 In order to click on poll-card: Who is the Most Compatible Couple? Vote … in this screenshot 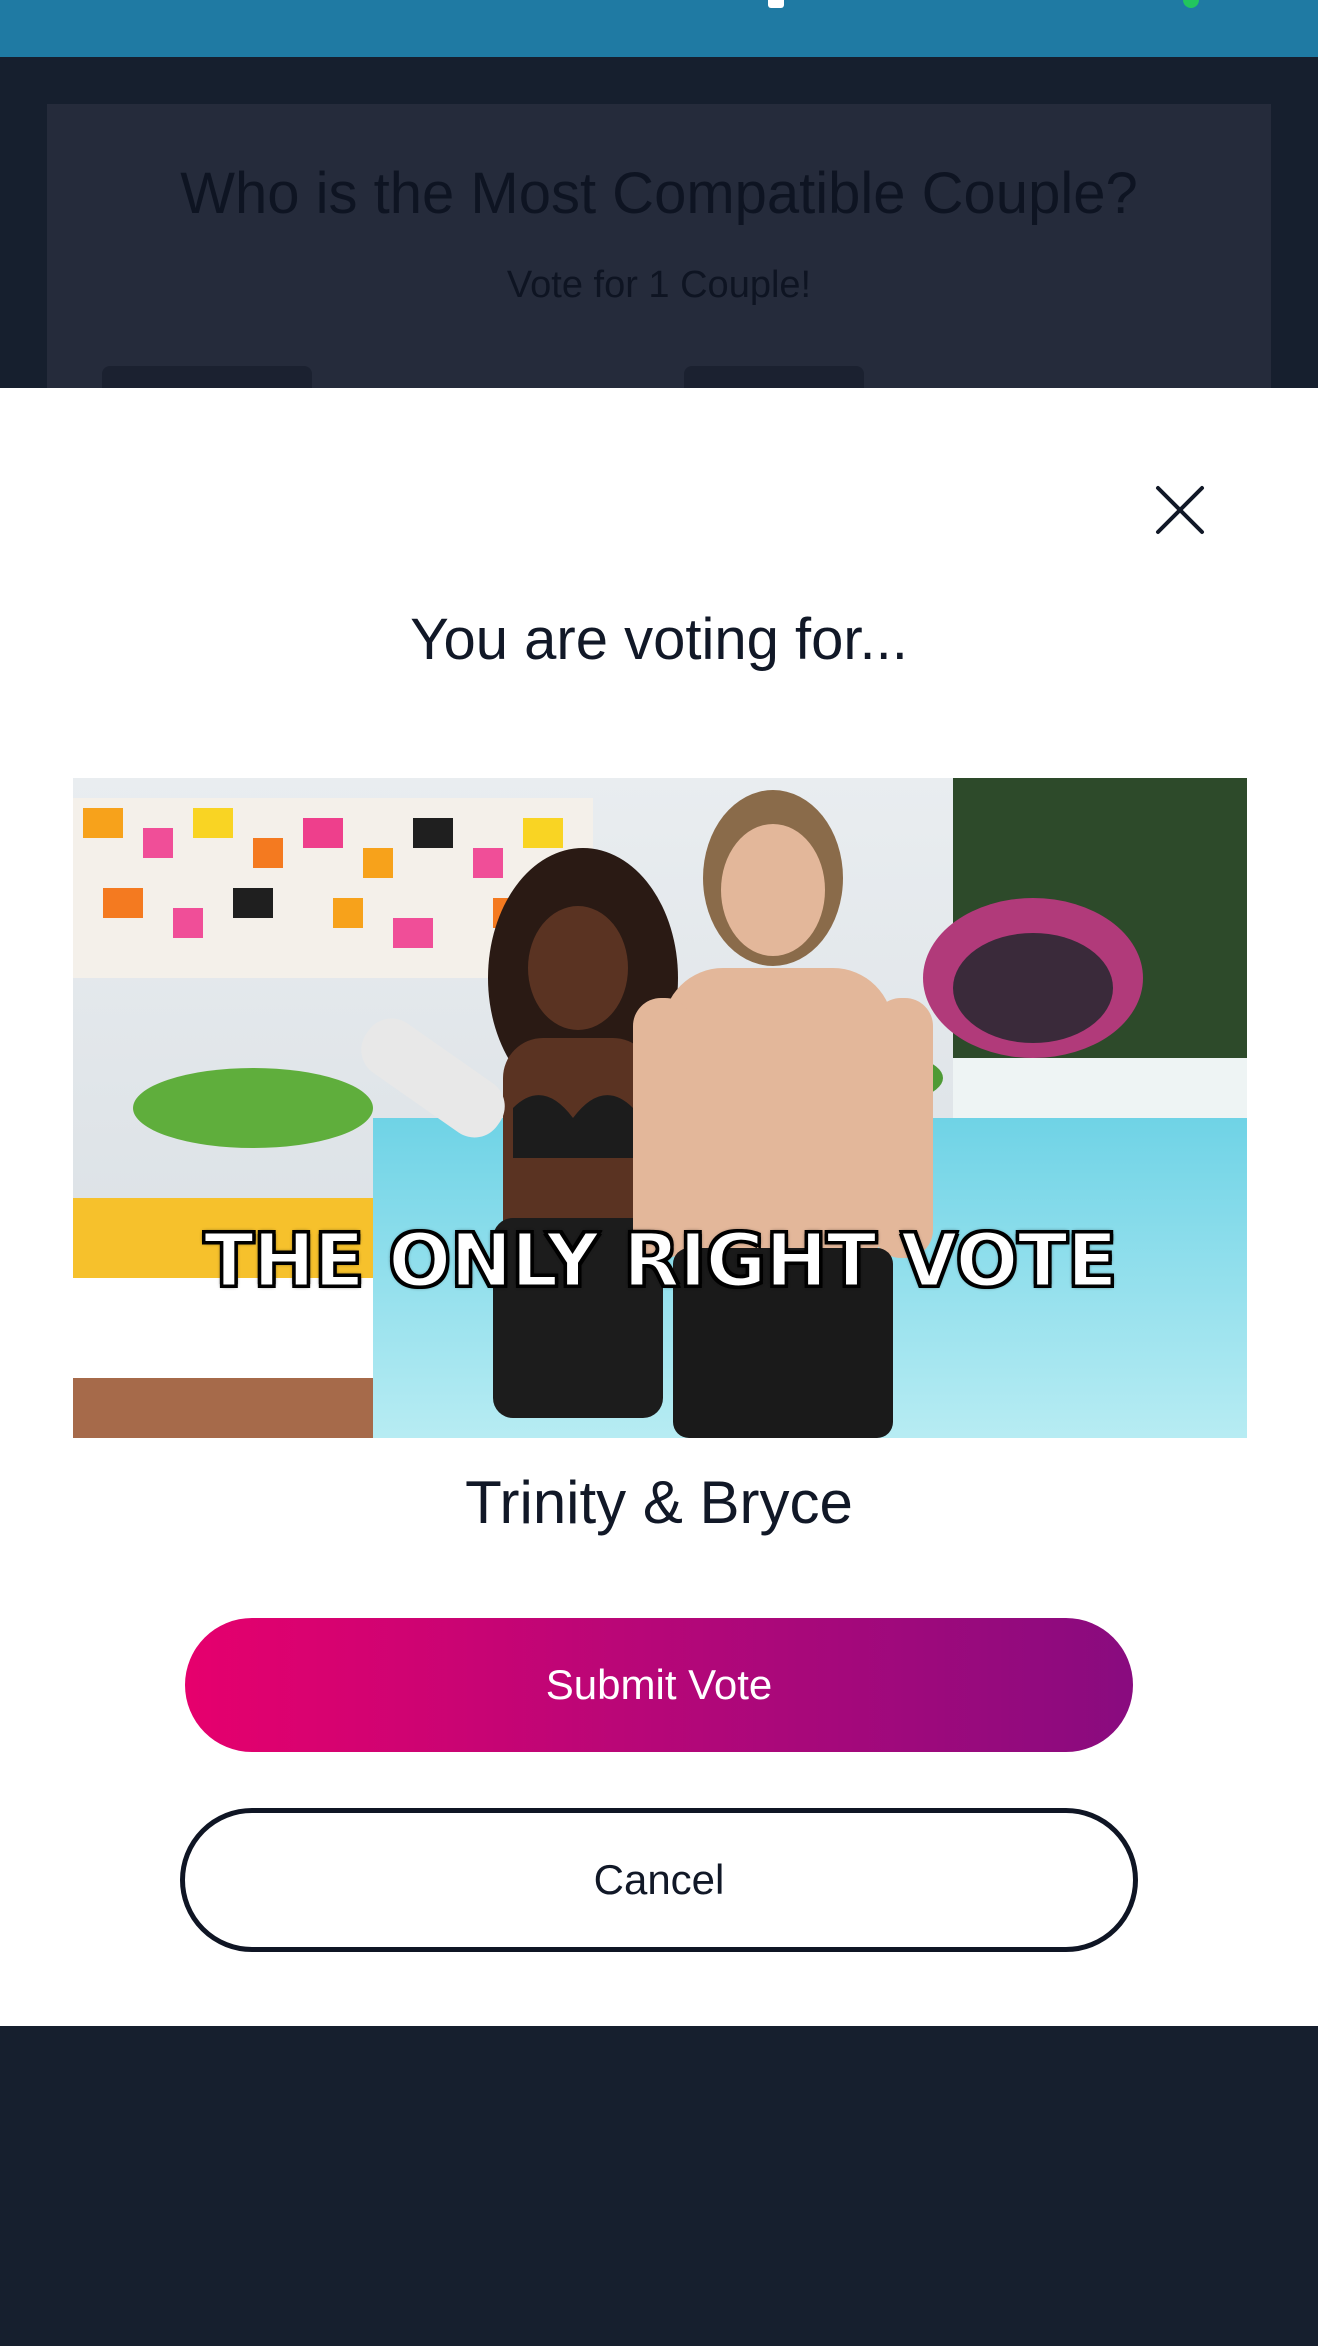, I will do `click(659, 255)`.